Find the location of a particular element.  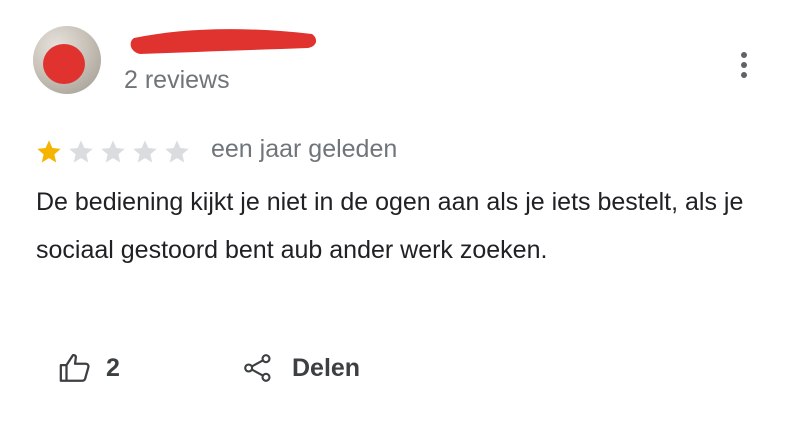

like-count: 2 is located at coordinates (113, 367).